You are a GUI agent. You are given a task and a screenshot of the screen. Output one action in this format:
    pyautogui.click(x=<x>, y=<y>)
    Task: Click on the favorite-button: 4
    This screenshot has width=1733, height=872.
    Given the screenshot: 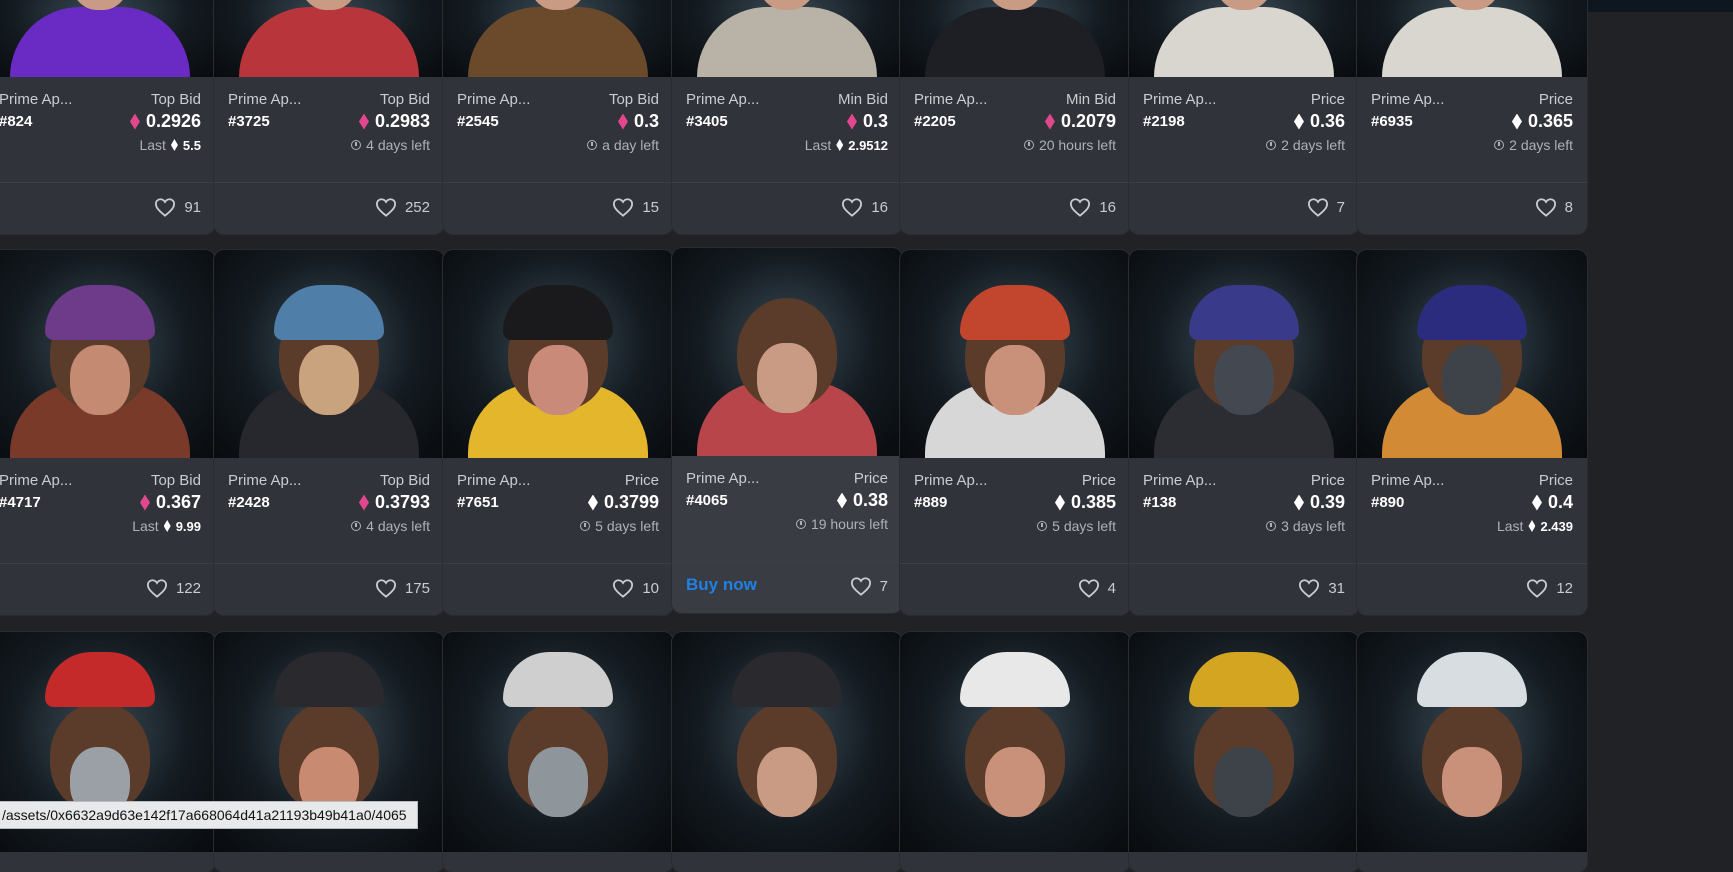 What is the action you would take?
    pyautogui.click(x=1097, y=588)
    